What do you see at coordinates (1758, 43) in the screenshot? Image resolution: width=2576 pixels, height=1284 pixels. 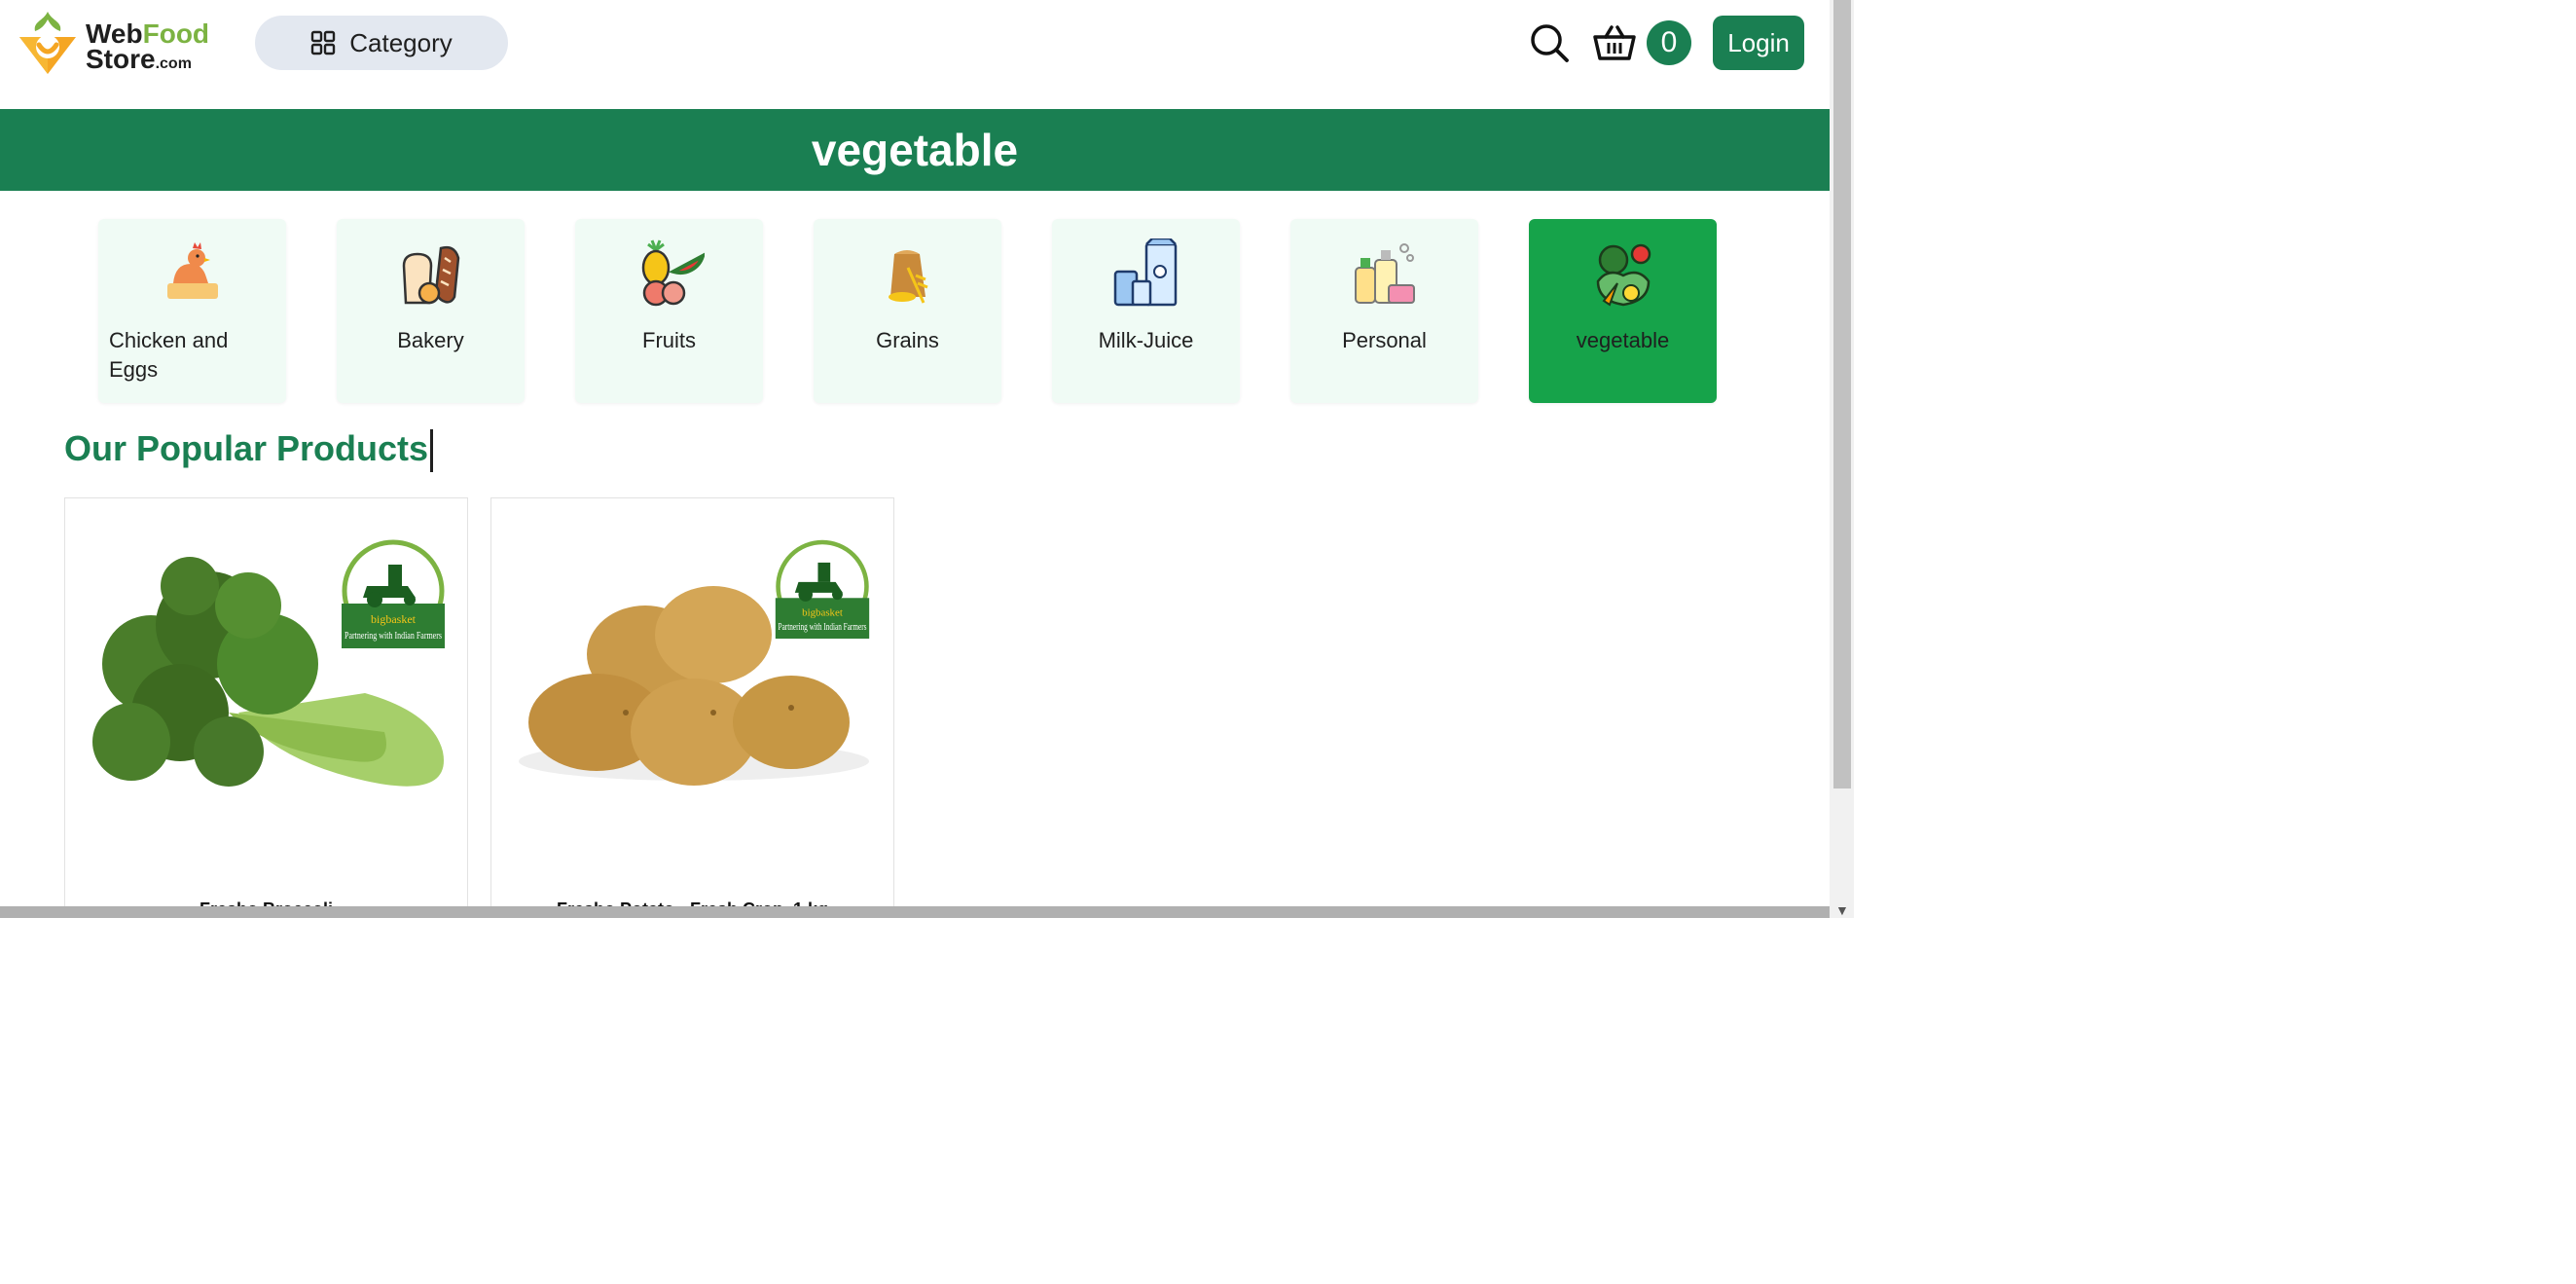 I see `login-button: Login` at bounding box center [1758, 43].